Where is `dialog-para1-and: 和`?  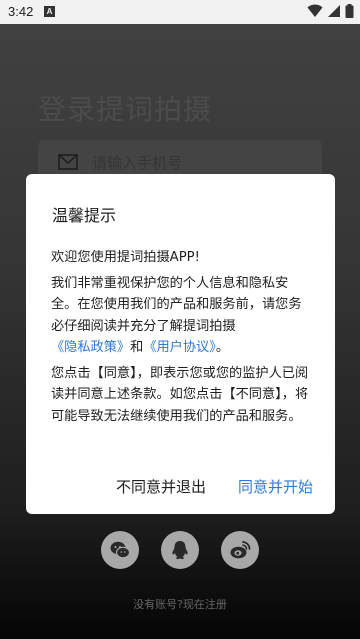 dialog-para1-and: 和 is located at coordinates (137, 347).